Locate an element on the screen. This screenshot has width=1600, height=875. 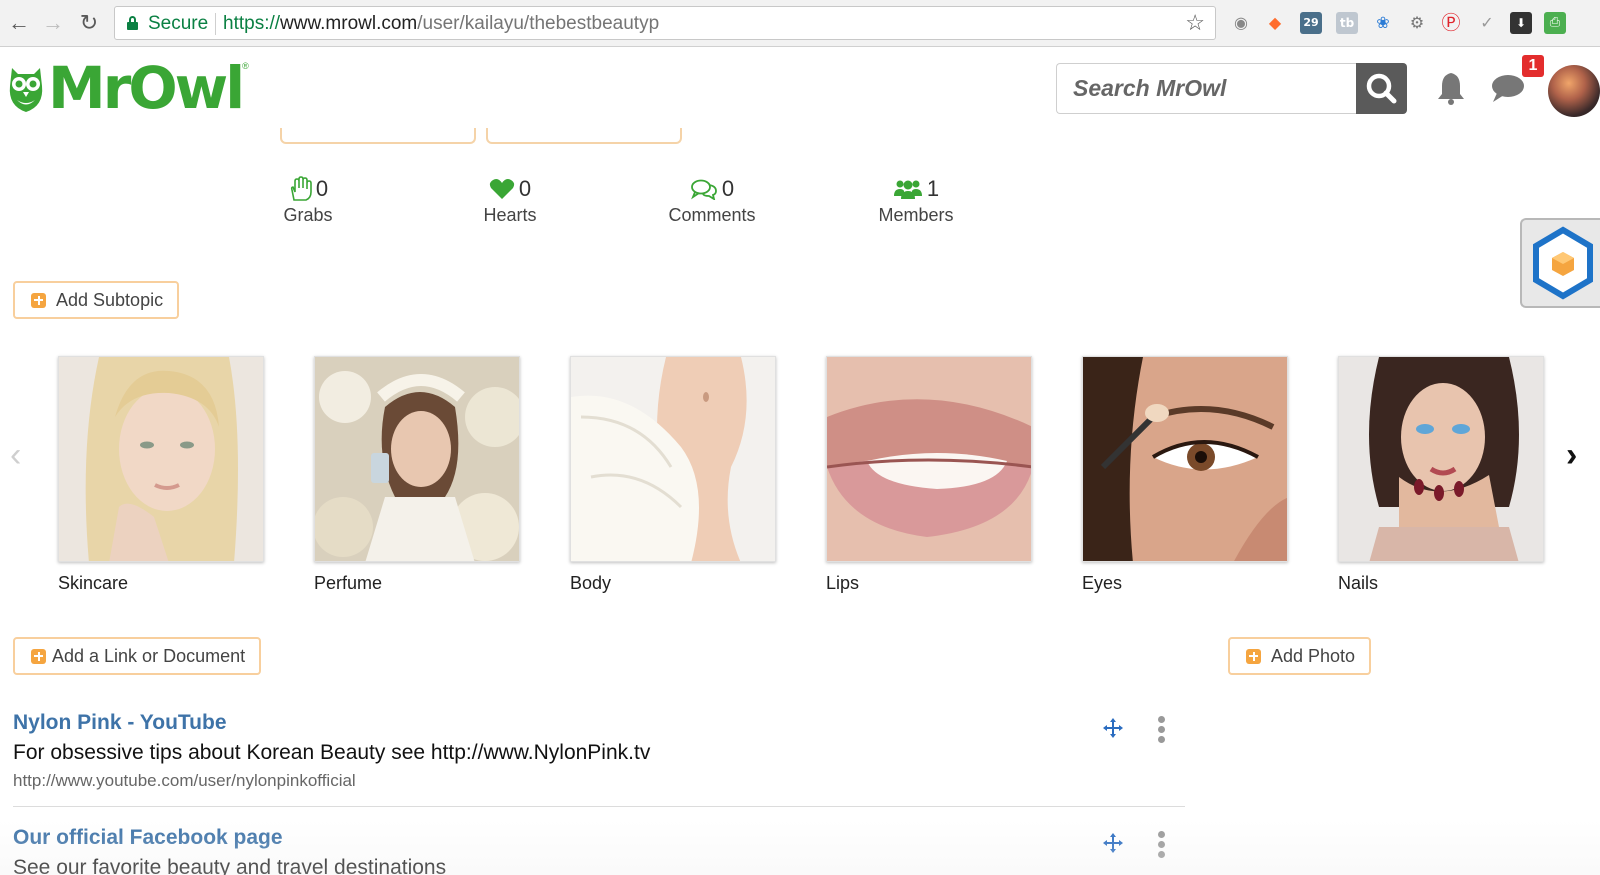
gear-extension-icon: ⚙ is located at coordinates (1417, 23).